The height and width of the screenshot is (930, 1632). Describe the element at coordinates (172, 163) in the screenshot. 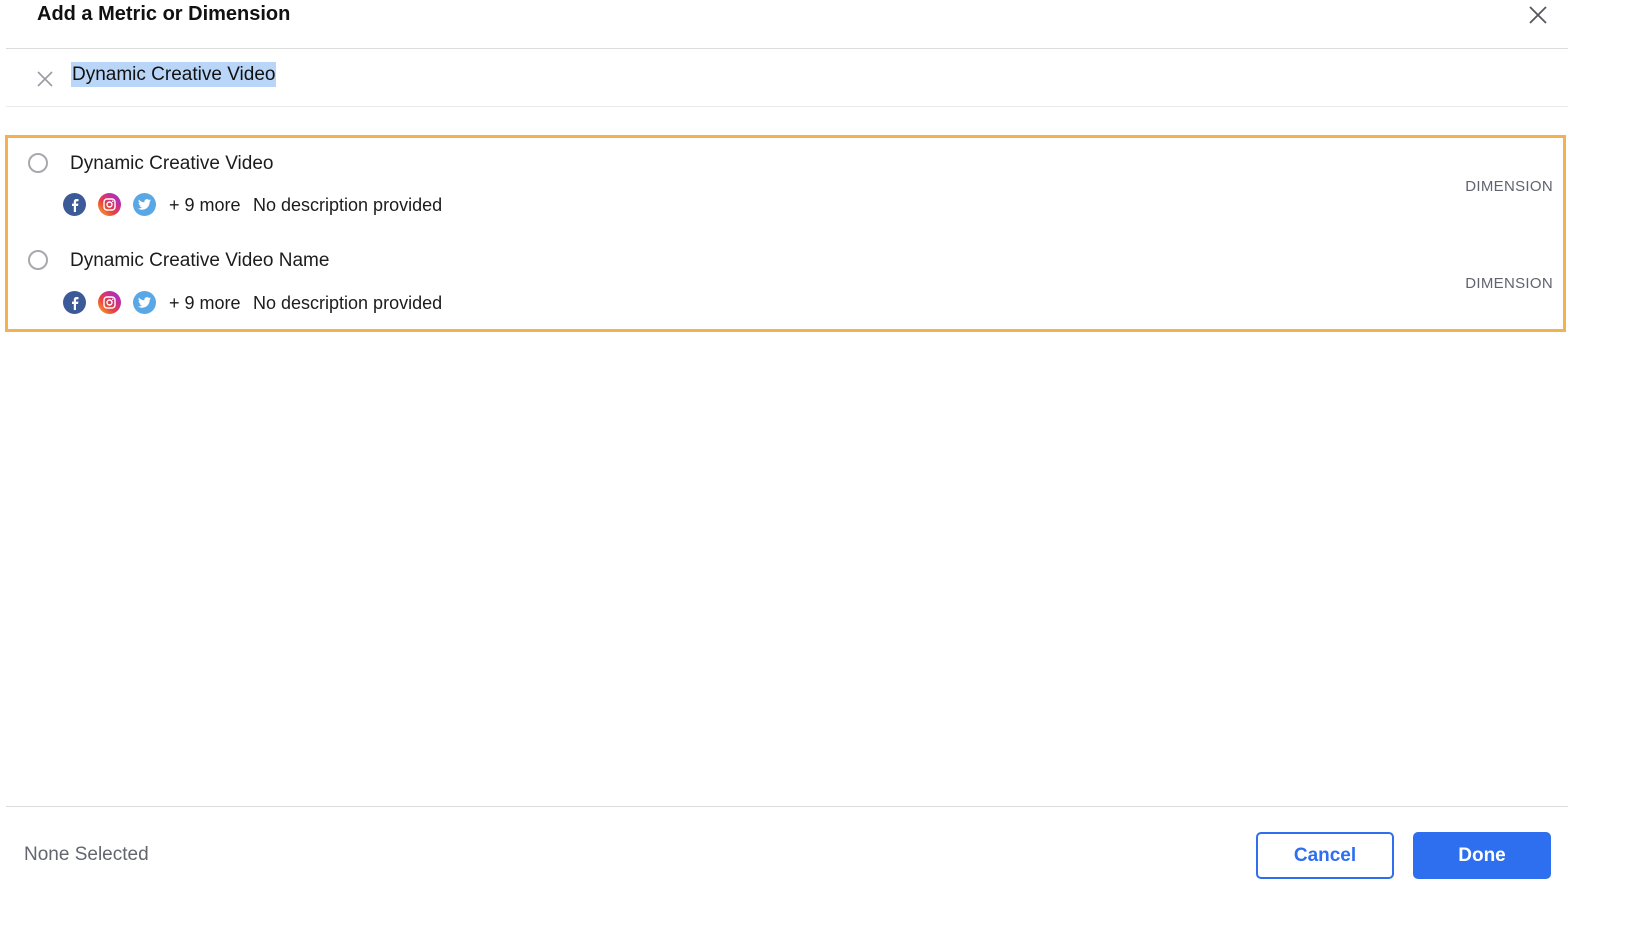

I see `result-name: Dynamic Creative Video` at that location.